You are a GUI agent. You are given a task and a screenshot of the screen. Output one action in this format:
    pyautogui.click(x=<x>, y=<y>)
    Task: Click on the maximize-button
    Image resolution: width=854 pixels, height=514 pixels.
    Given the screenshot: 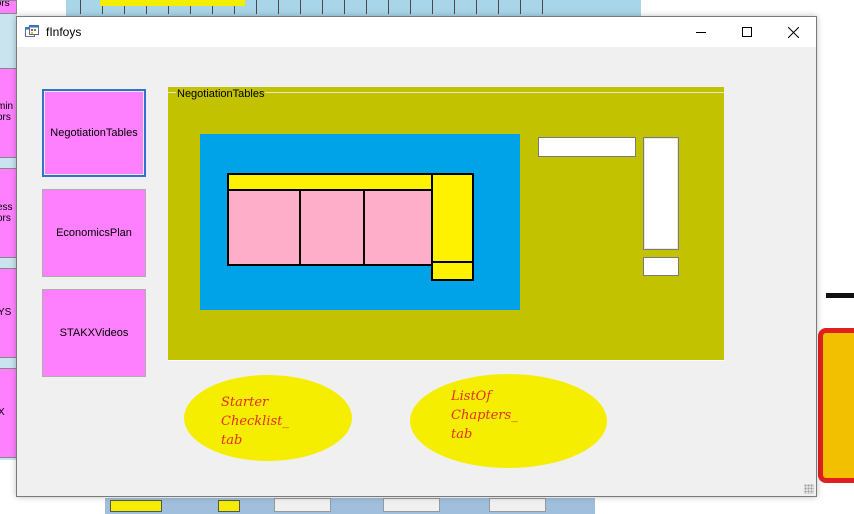 What is the action you would take?
    pyautogui.click(x=747, y=32)
    